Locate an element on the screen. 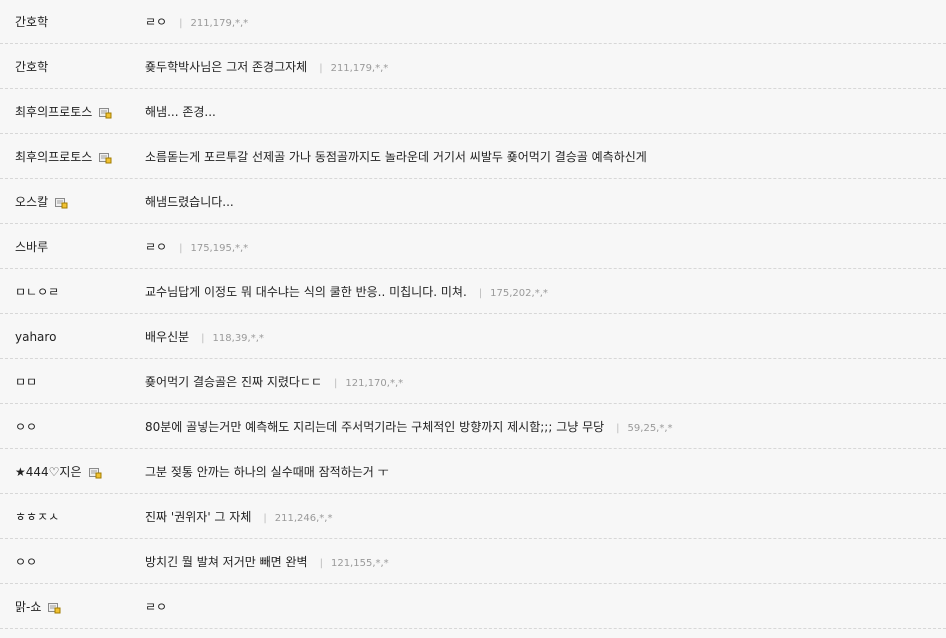 The image size is (946, 638). comment-author: ㅁㄴㅇㄹ is located at coordinates (37, 292).